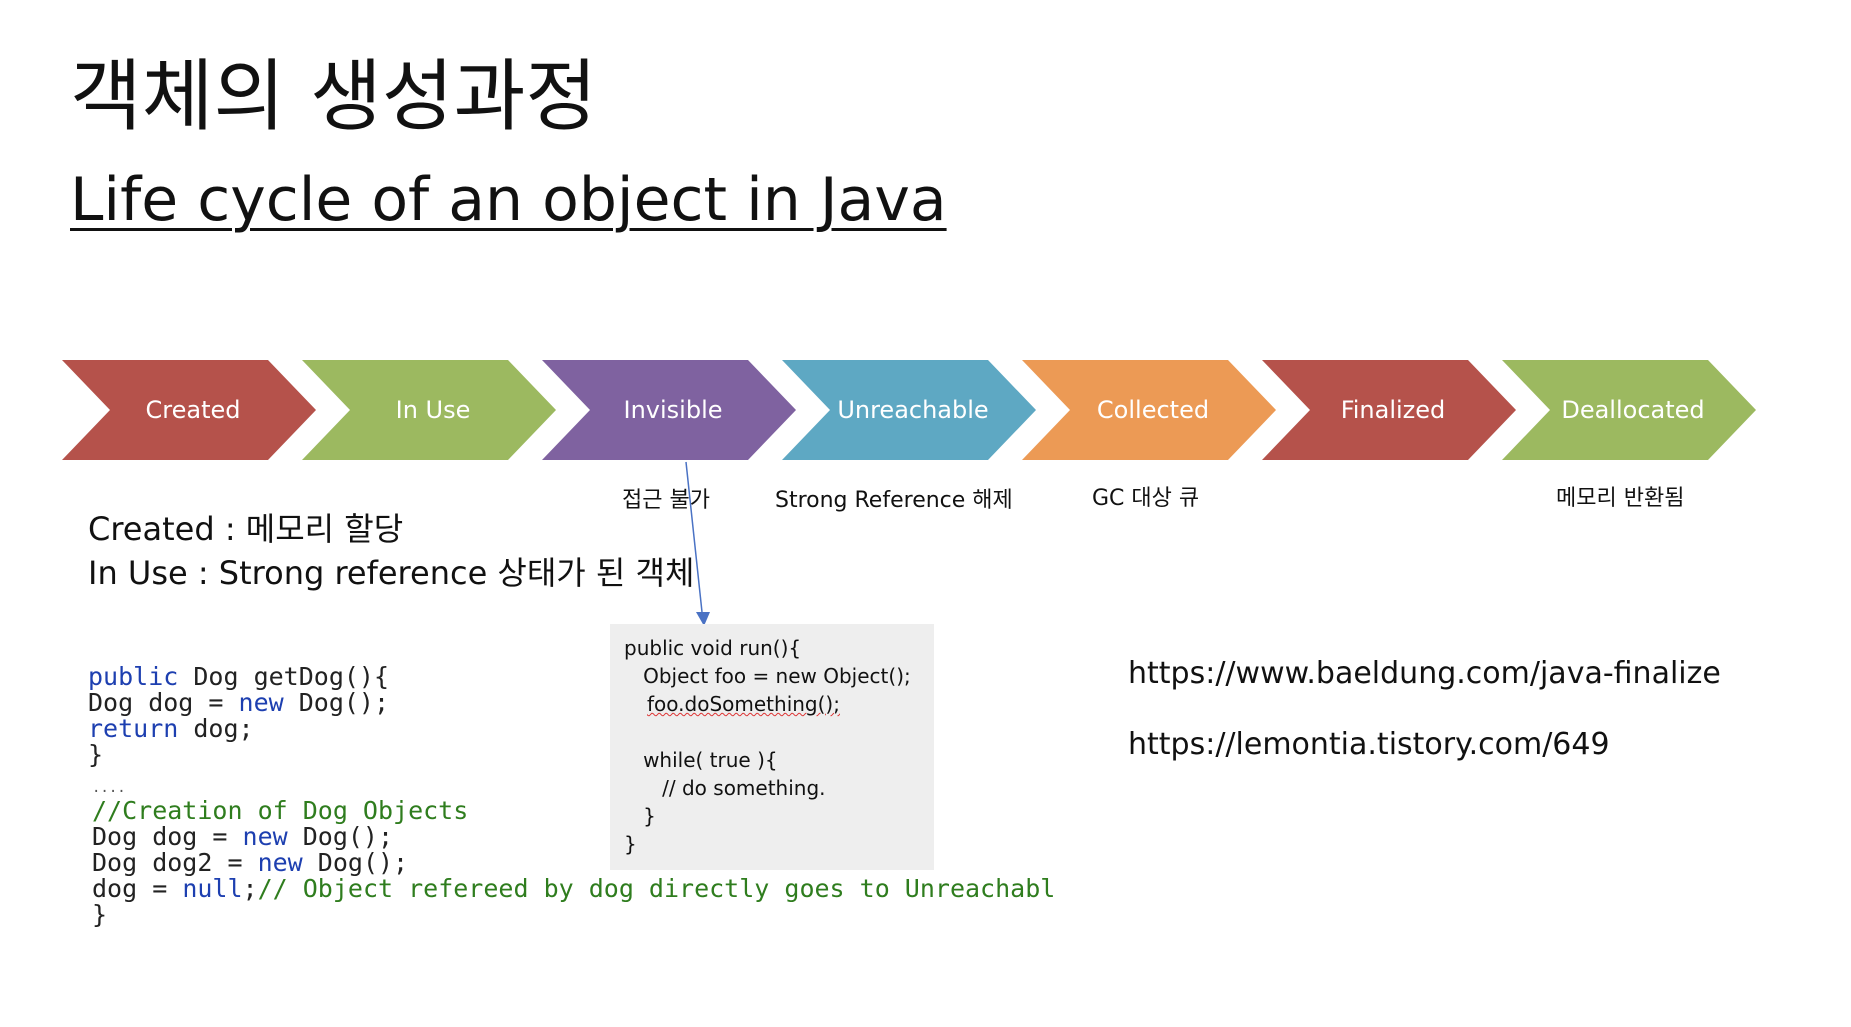  Describe the element at coordinates (894, 500) in the screenshot. I see `note-unreachable: Strong Reference 해제` at that location.